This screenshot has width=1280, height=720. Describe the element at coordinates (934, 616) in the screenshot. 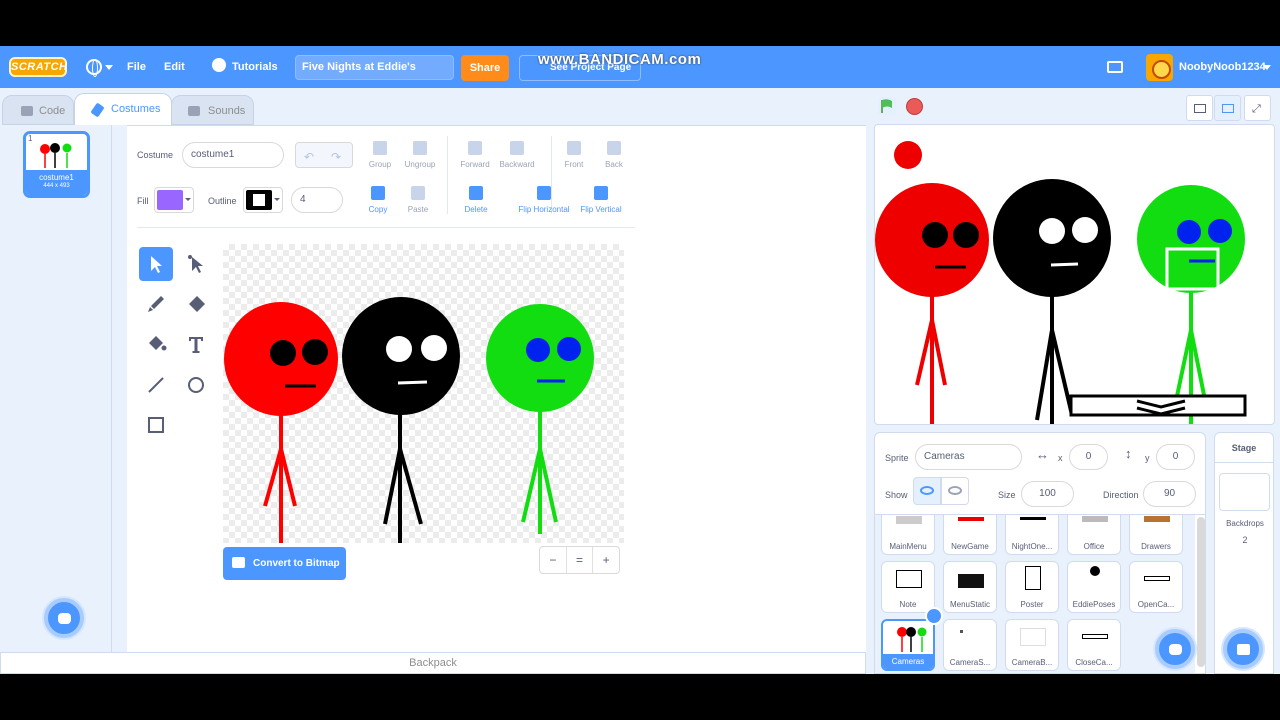

I see `delete-sprite-icon` at that location.